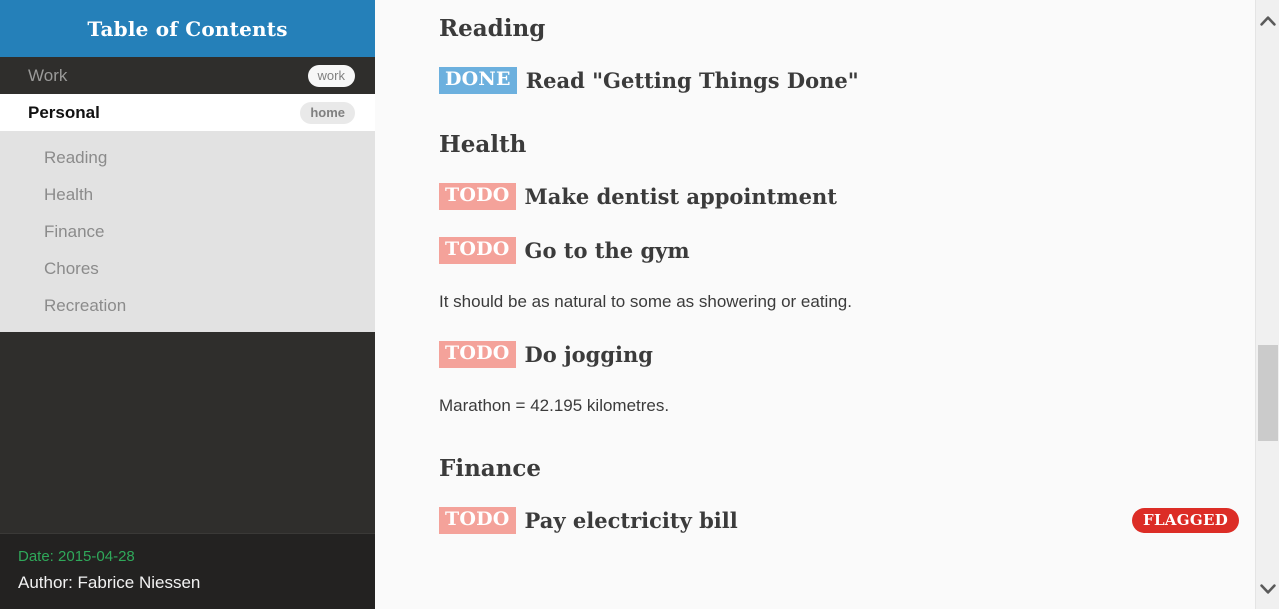 Image resolution: width=1279 pixels, height=609 pixels. I want to click on chevron-down-icon, so click(1268, 588).